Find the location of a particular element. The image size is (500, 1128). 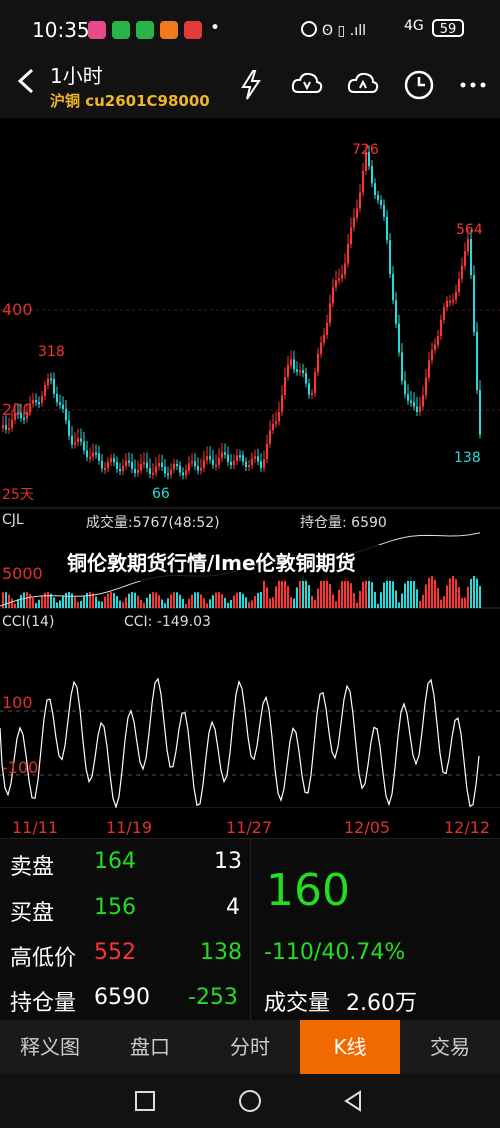

date-label: 11/27 is located at coordinates (249, 827).